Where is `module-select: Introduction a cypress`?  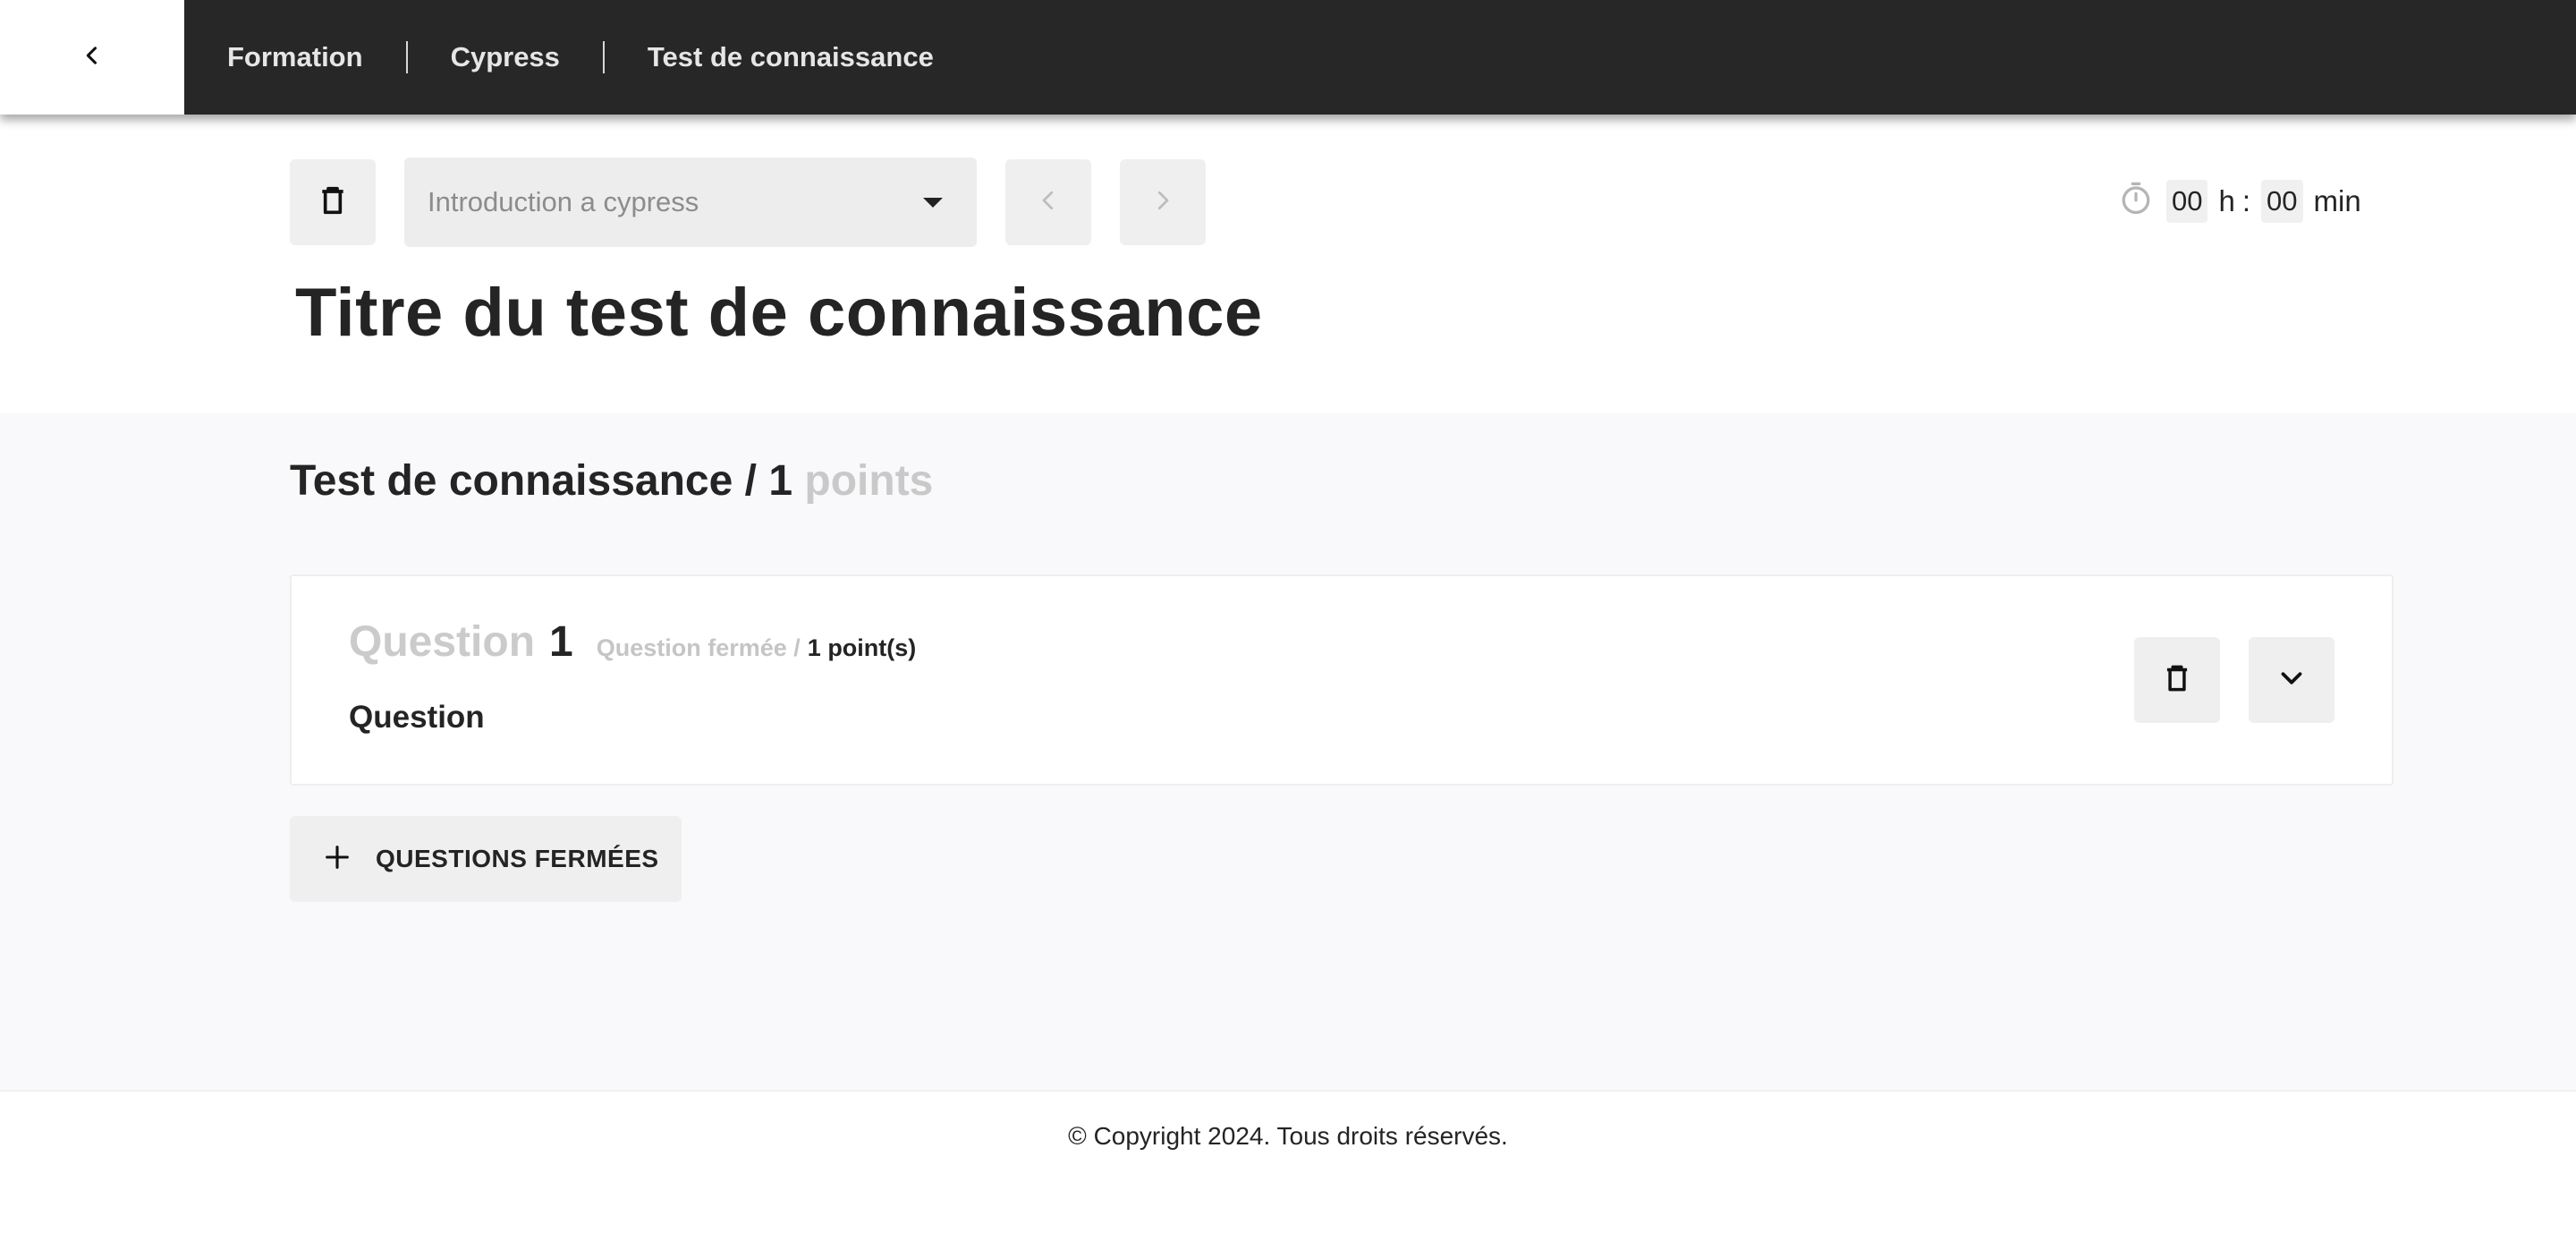
module-select: Introduction a cypress is located at coordinates (690, 202).